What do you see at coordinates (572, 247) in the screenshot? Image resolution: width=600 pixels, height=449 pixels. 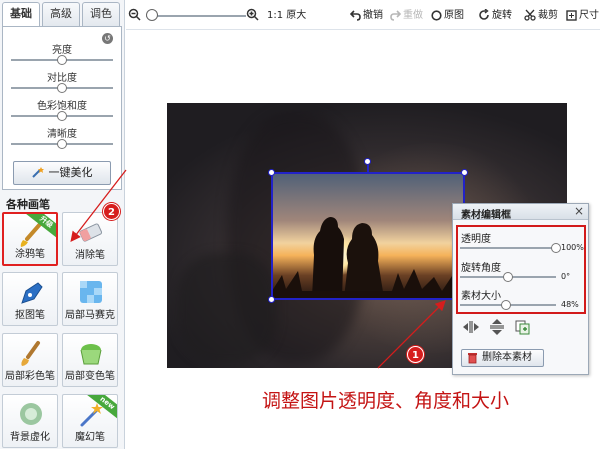 I see `opacity-value: 100%` at bounding box center [572, 247].